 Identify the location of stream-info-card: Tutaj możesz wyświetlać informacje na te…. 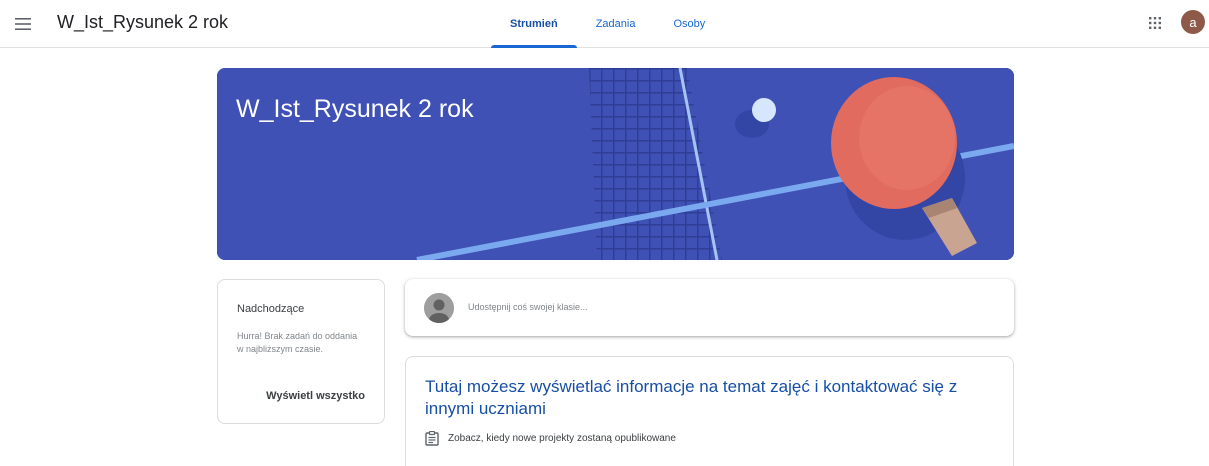
(709, 411).